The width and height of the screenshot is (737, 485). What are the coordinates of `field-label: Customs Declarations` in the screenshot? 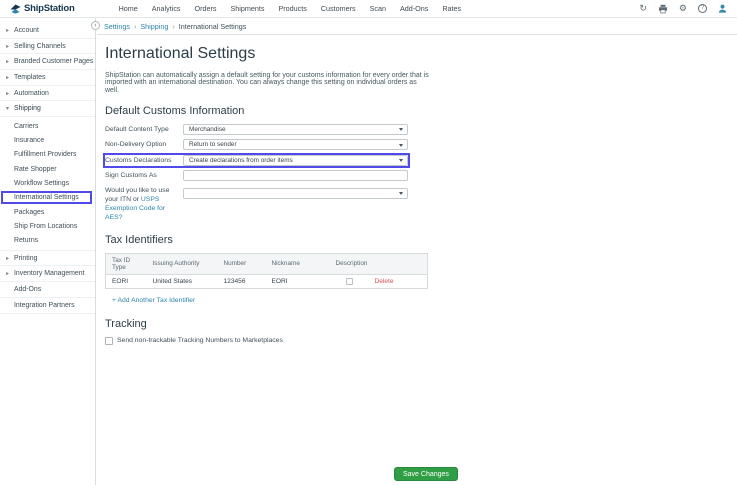 It's located at (138, 160).